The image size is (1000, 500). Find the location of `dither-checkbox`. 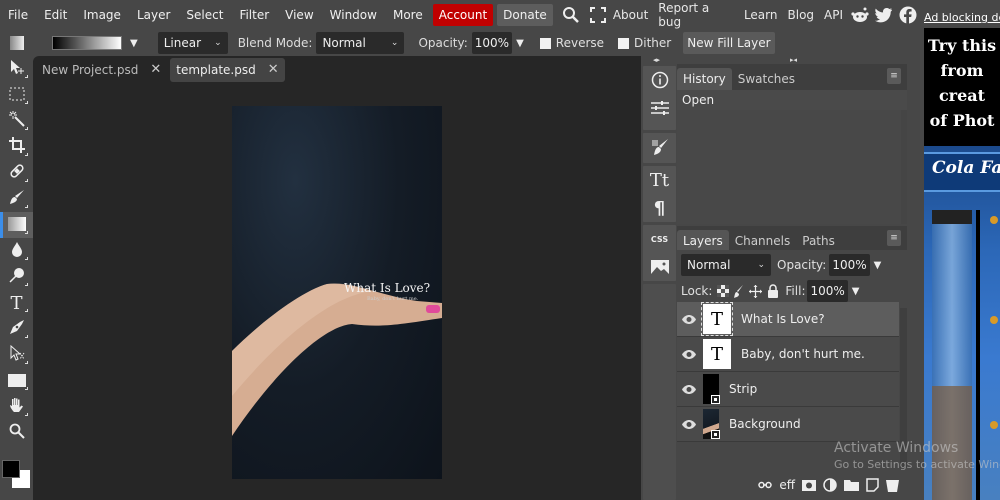

dither-checkbox is located at coordinates (624, 43).